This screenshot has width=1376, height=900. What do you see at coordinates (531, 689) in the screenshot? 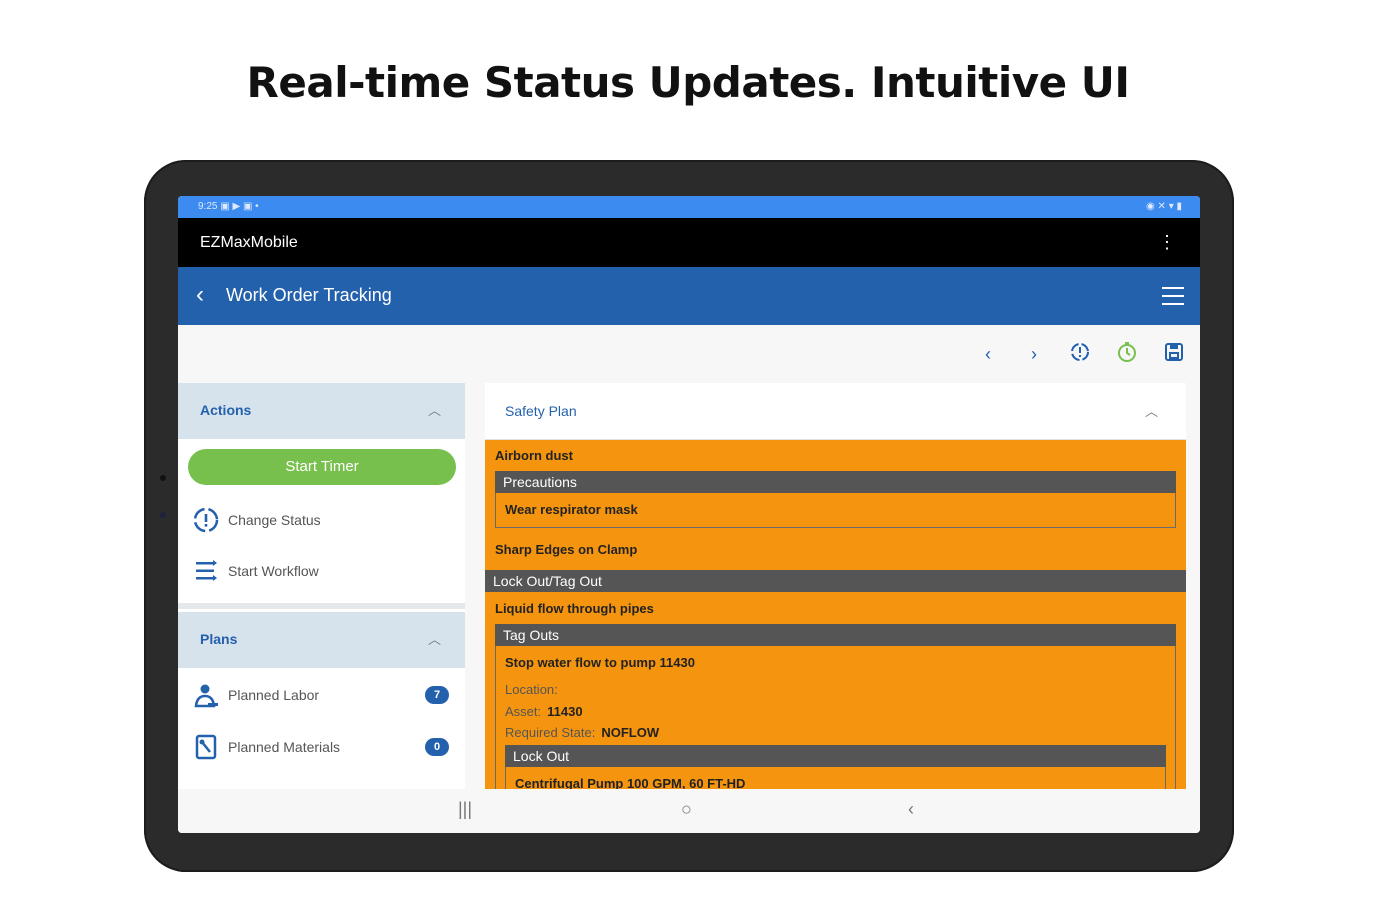
I see `location-label: Location:` at bounding box center [531, 689].